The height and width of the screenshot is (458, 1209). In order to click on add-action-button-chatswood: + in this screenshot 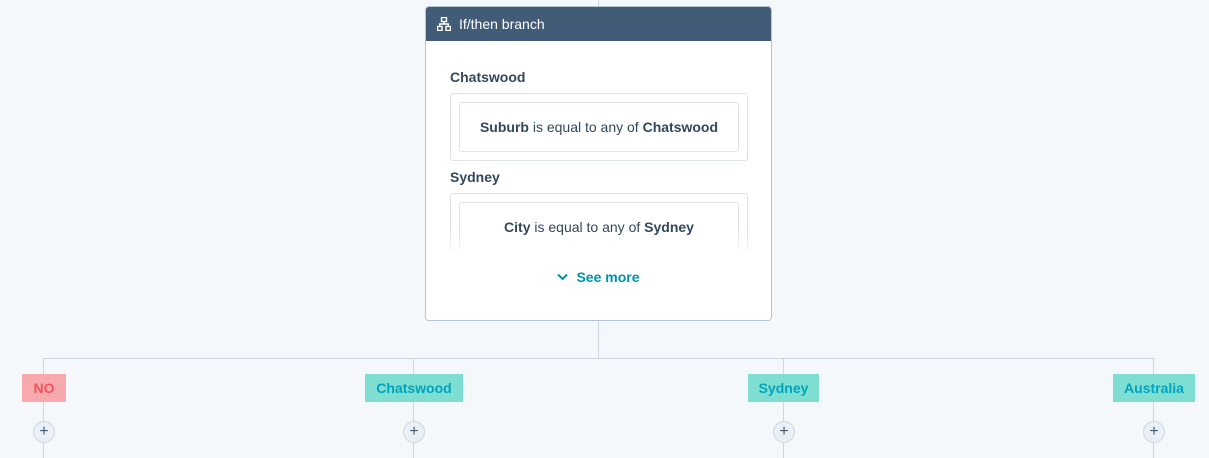, I will do `click(414, 432)`.